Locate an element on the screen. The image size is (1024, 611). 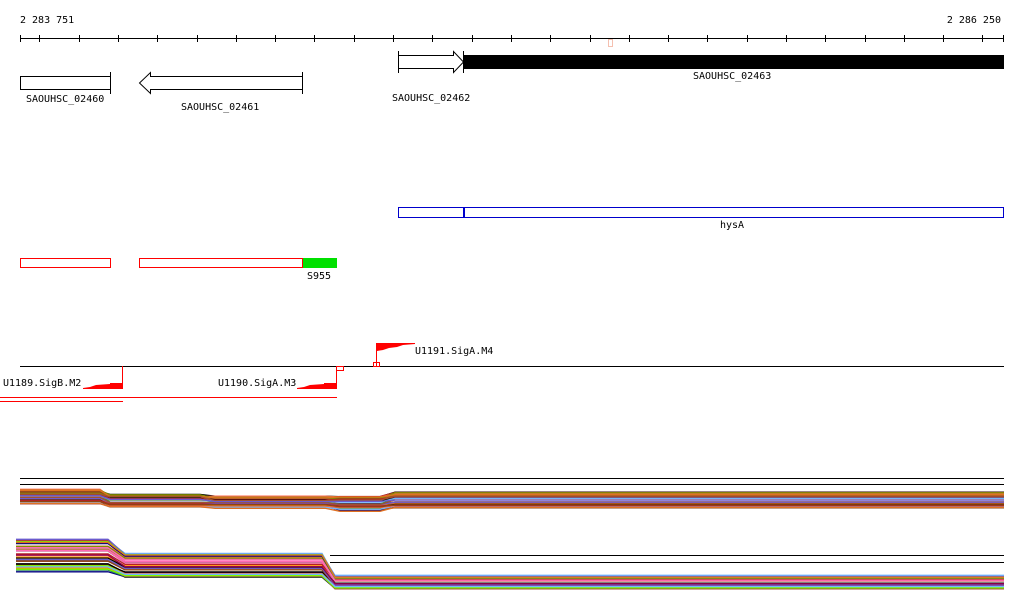
promoter-label: U1191.SigA.M4 is located at coordinates (454, 351).